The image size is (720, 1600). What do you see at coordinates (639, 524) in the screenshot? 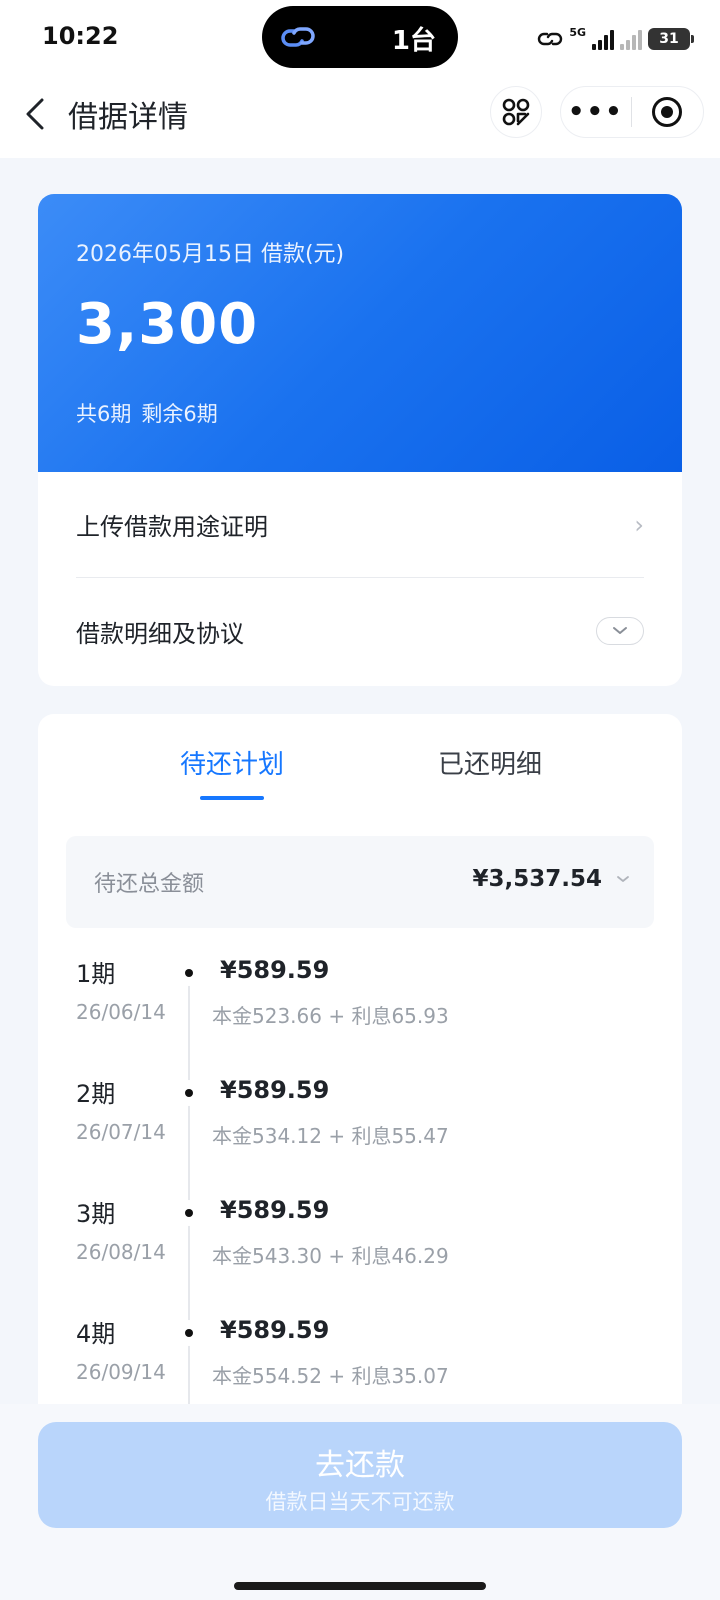
I see `chevron-right-icon: ›` at bounding box center [639, 524].